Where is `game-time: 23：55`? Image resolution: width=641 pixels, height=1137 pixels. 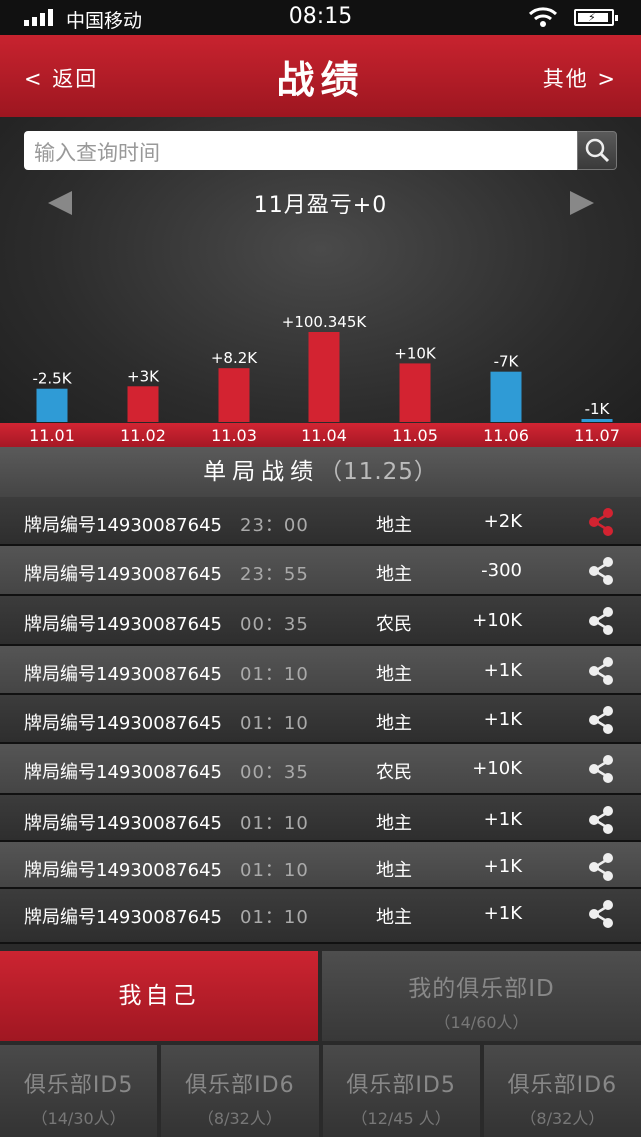
game-time: 23：55 is located at coordinates (274, 574).